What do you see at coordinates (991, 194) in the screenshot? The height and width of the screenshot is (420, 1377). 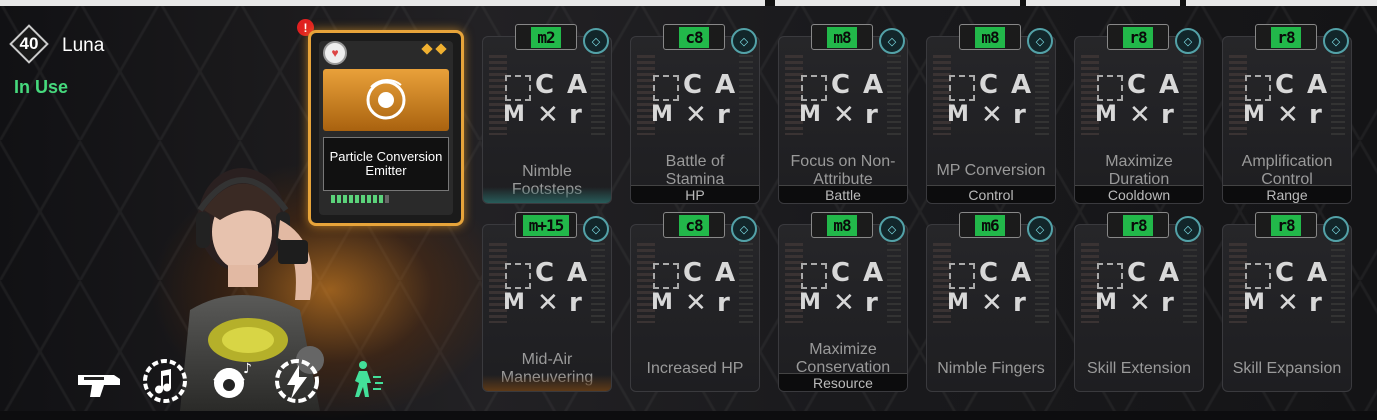 I see `module-tag: Control` at bounding box center [991, 194].